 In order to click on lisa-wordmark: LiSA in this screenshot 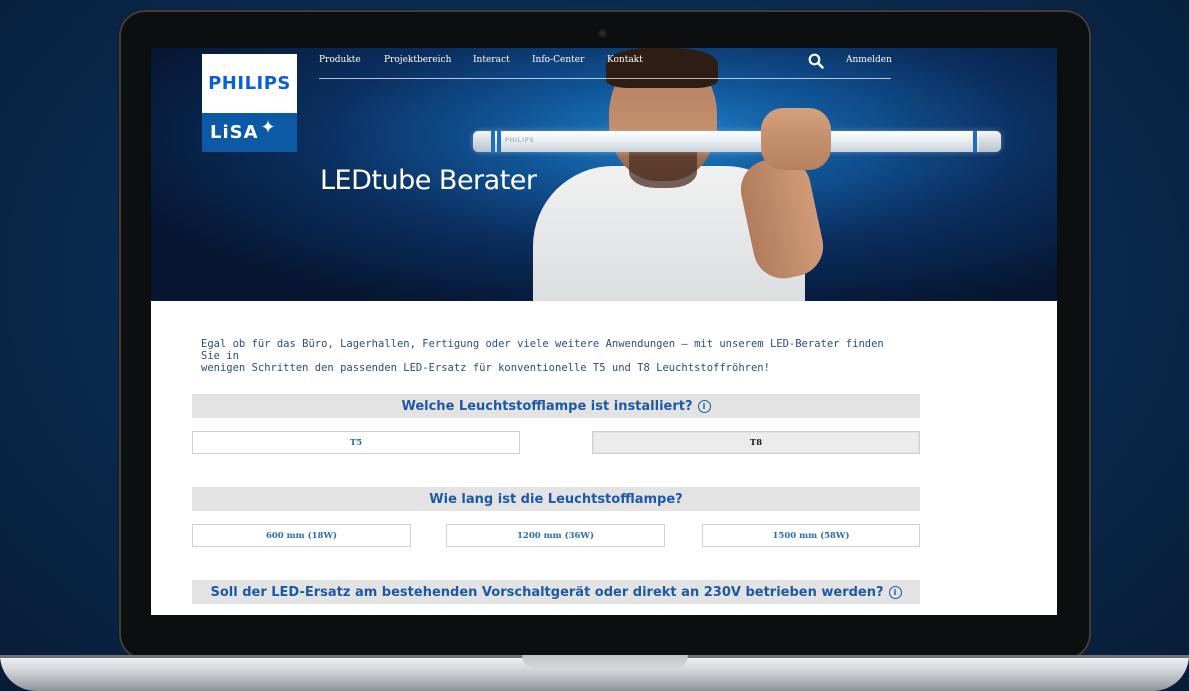, I will do `click(234, 132)`.